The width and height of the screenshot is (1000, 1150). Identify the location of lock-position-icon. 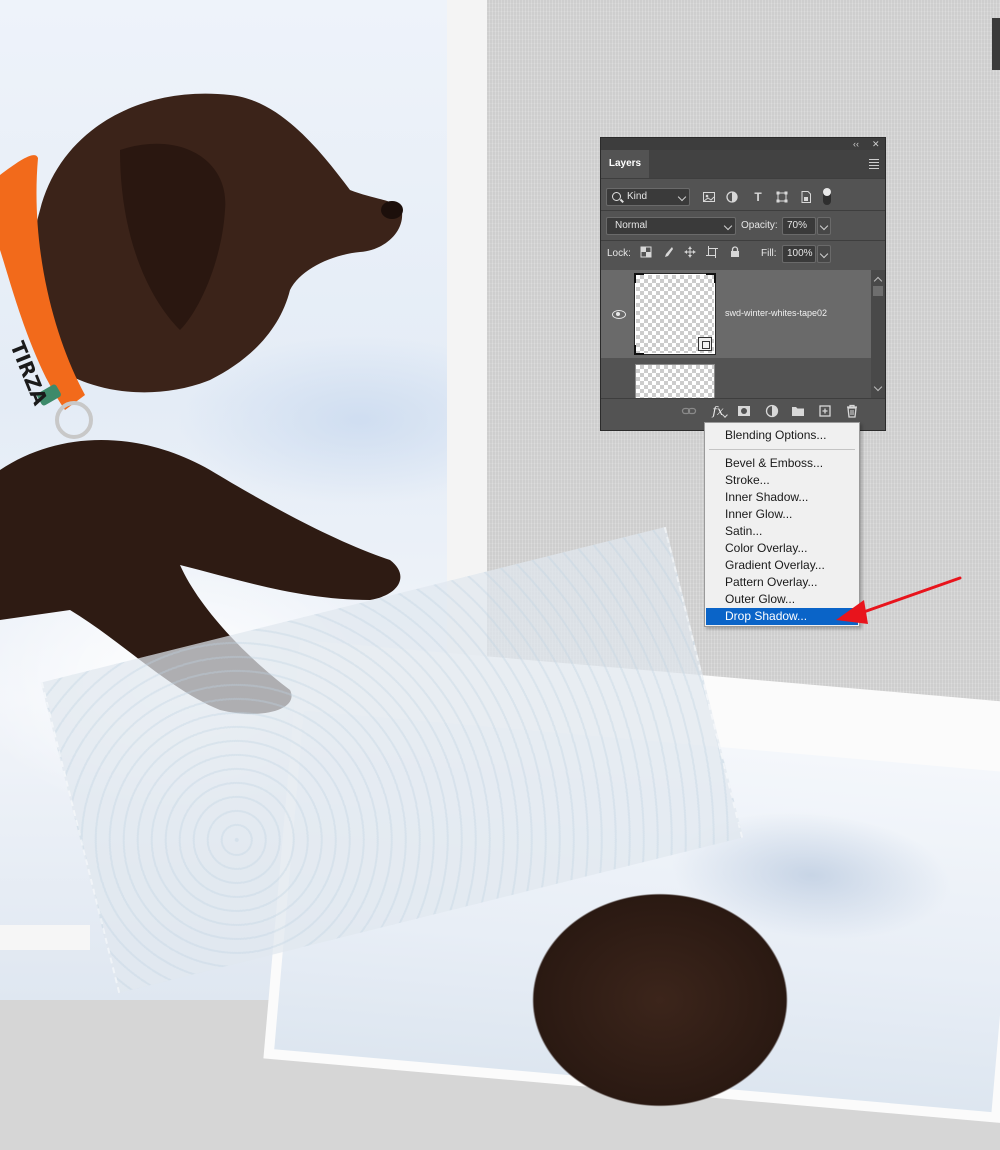
(690, 253).